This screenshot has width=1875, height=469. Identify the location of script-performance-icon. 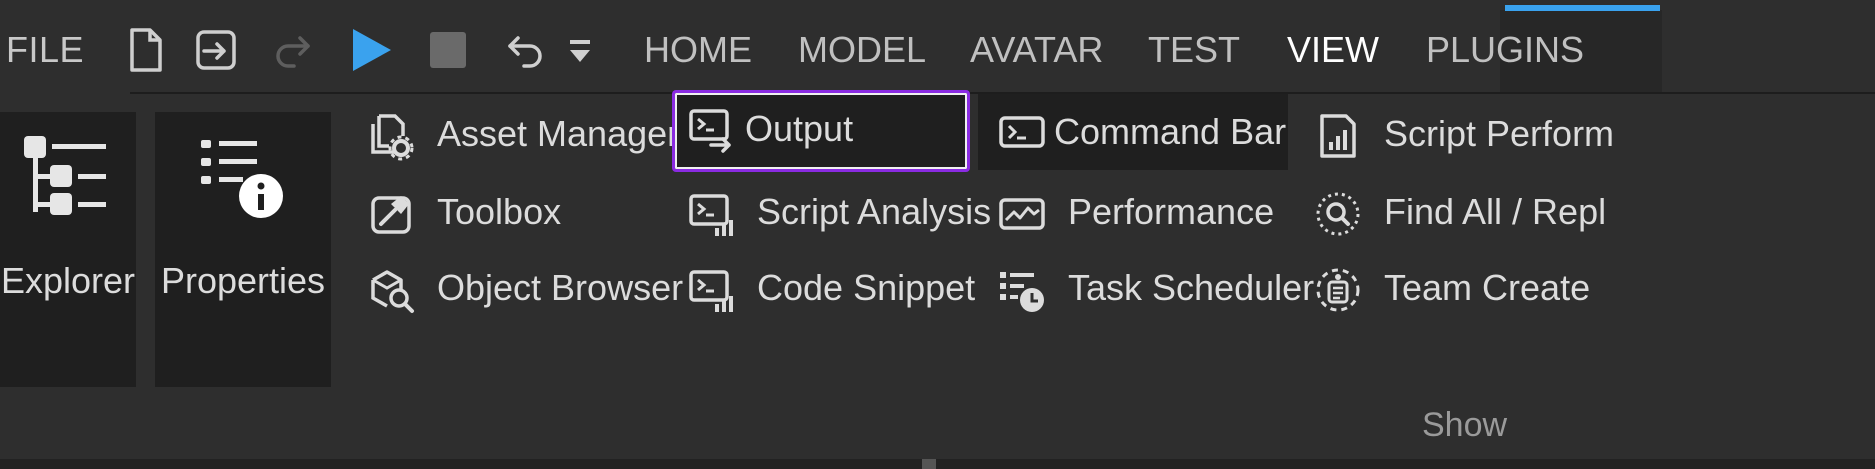
(1338, 136).